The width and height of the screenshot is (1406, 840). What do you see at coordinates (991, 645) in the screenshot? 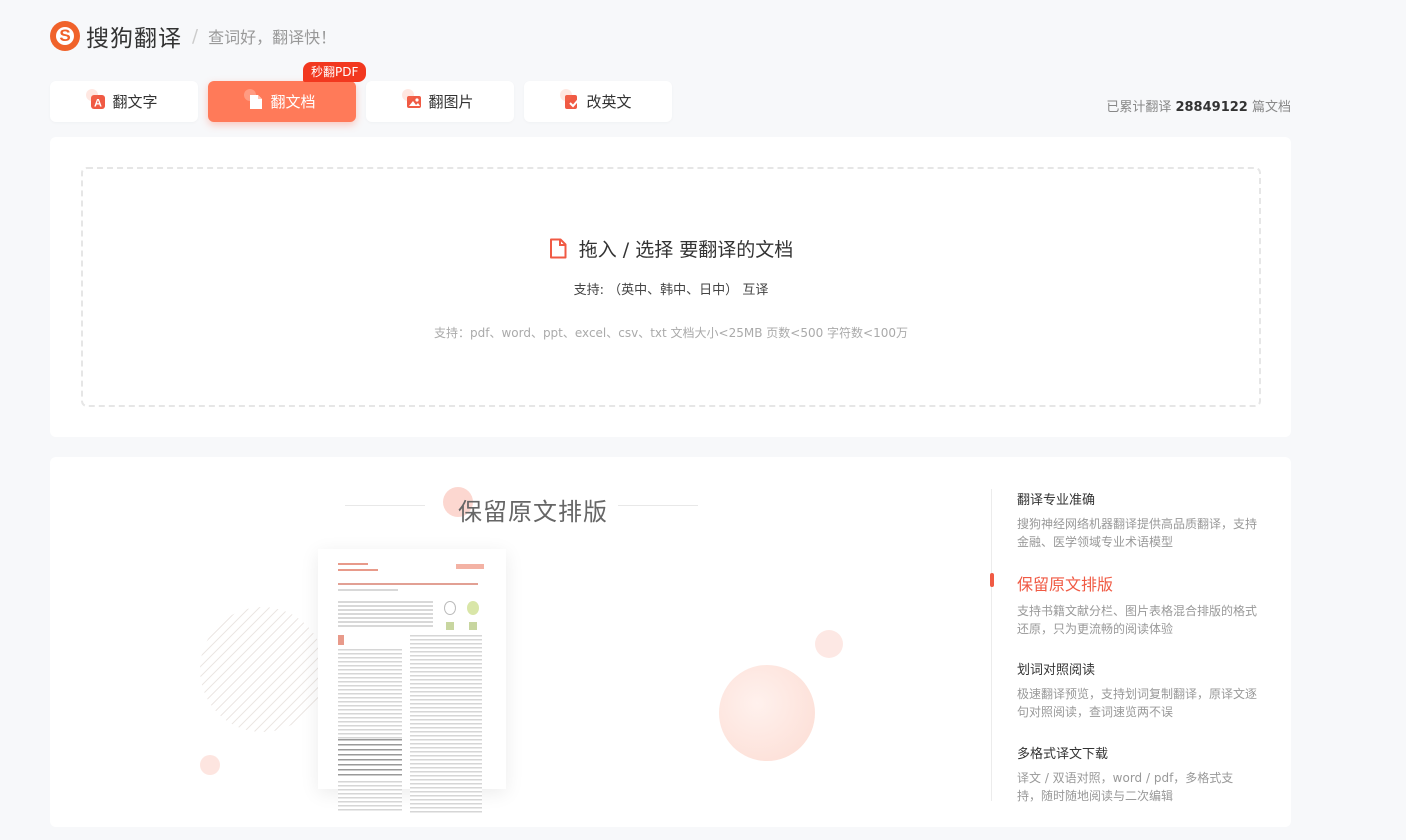
I see `feature-sidebar-line` at bounding box center [991, 645].